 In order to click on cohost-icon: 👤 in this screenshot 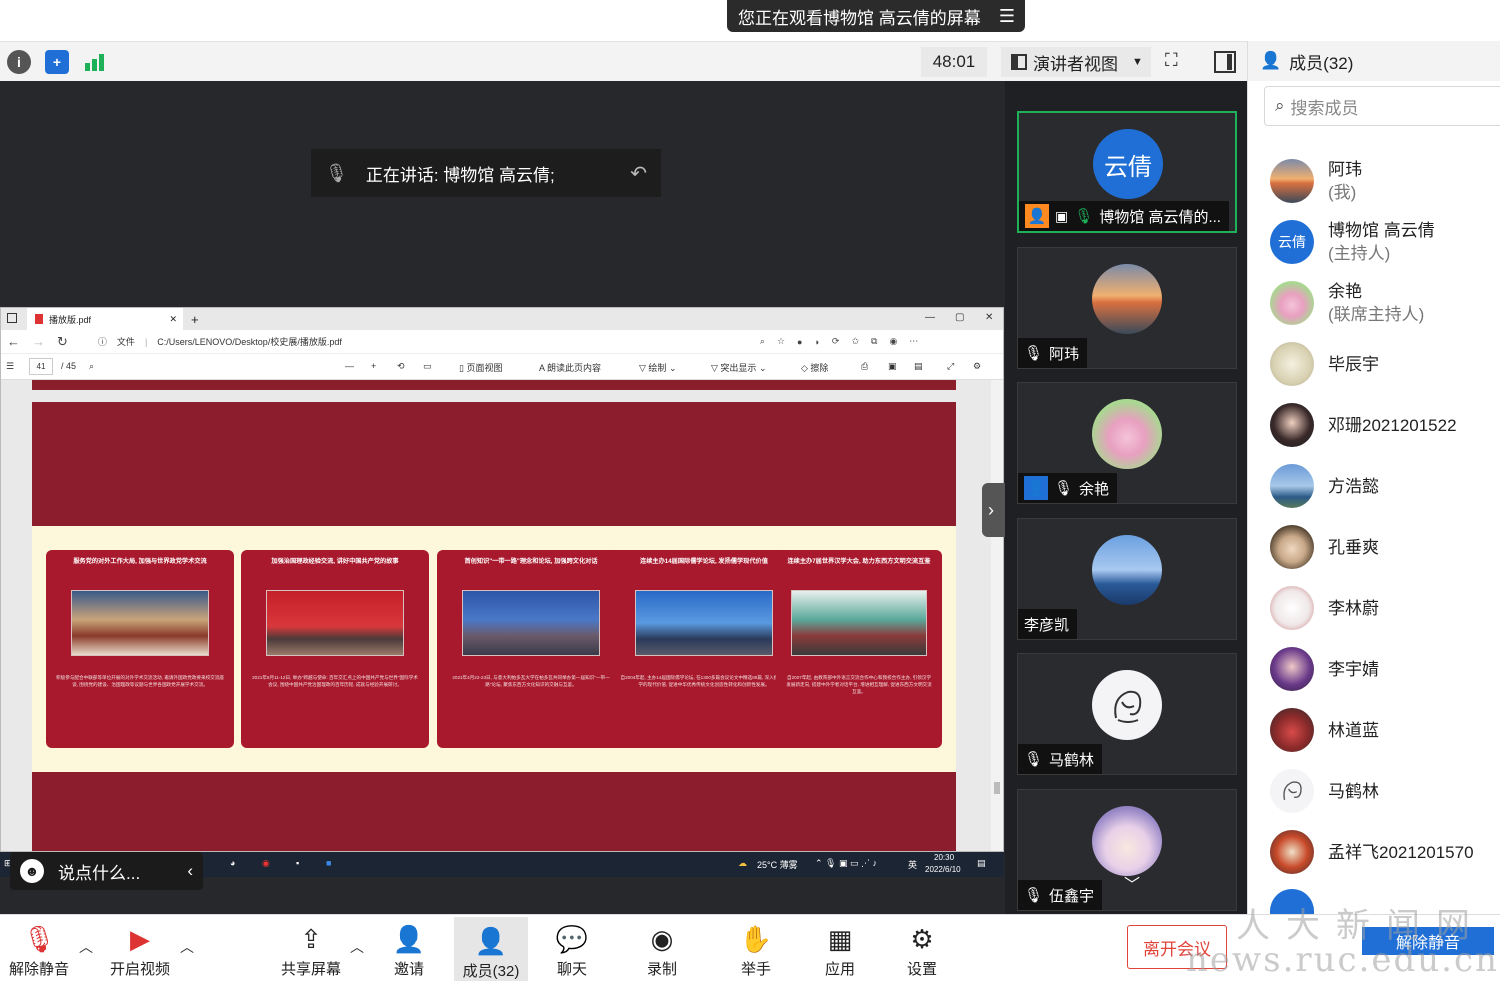, I will do `click(1036, 488)`.